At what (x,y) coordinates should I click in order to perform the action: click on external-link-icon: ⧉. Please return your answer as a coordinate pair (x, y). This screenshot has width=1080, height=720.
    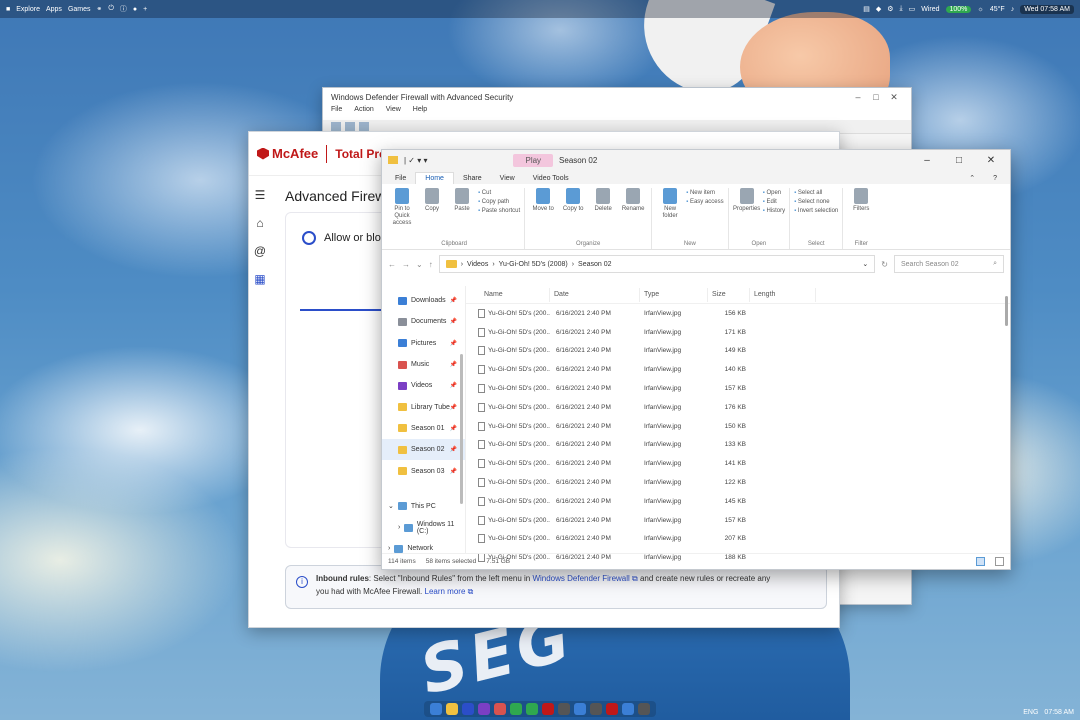
    Looking at the image, I should click on (634, 578).